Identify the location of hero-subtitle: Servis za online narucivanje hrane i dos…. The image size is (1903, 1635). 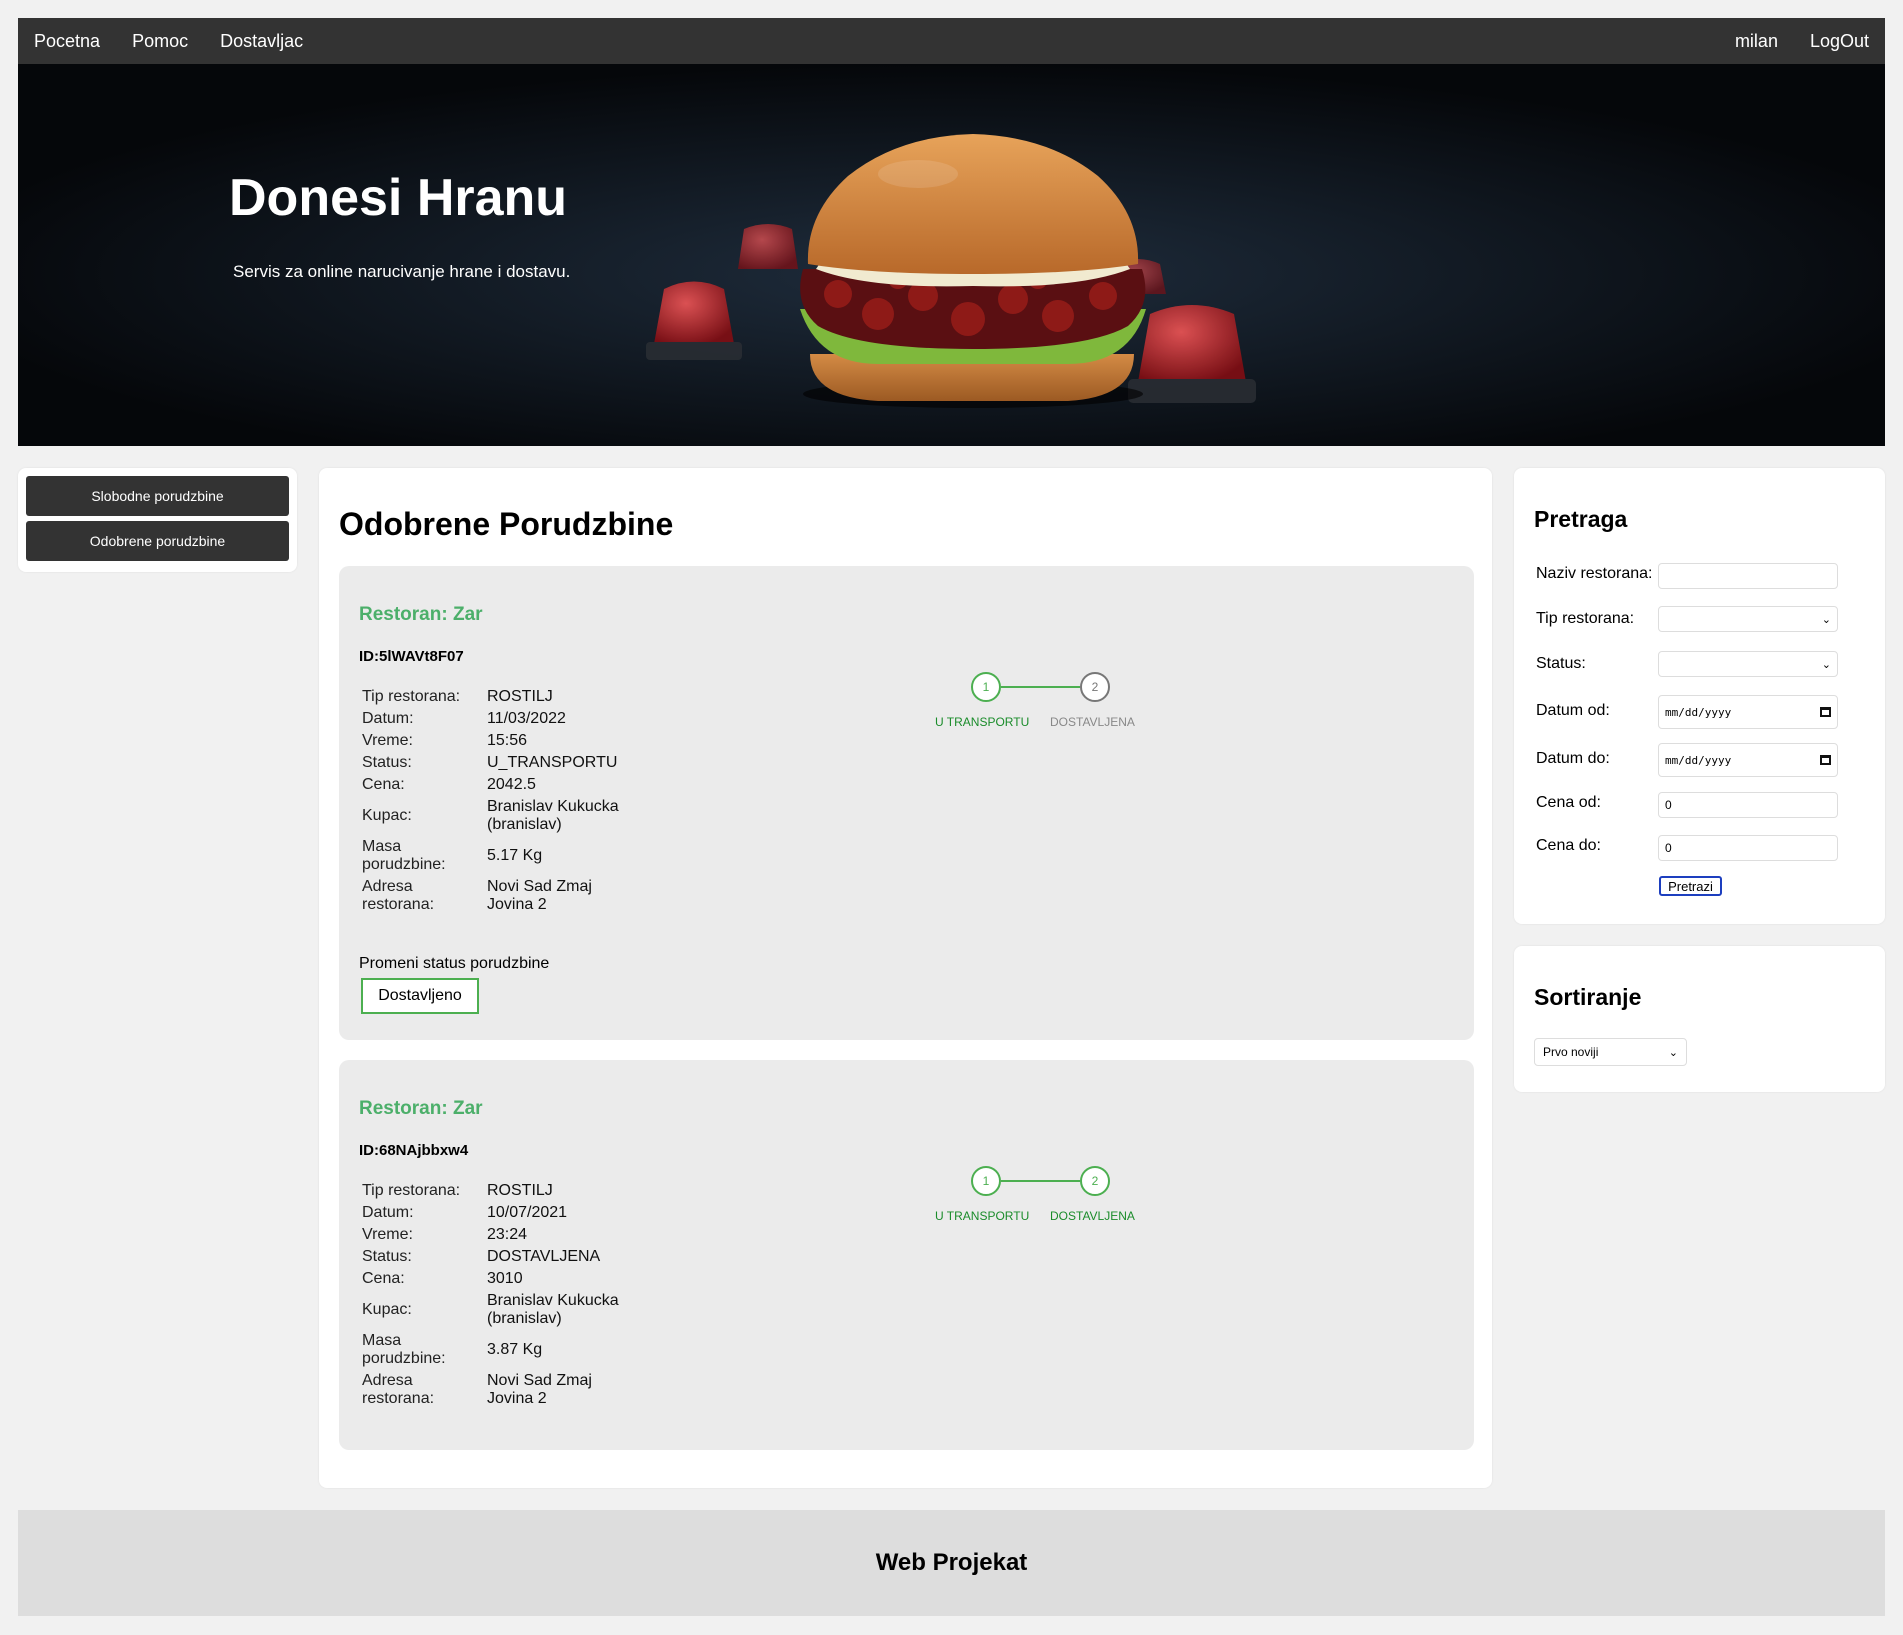
(402, 271).